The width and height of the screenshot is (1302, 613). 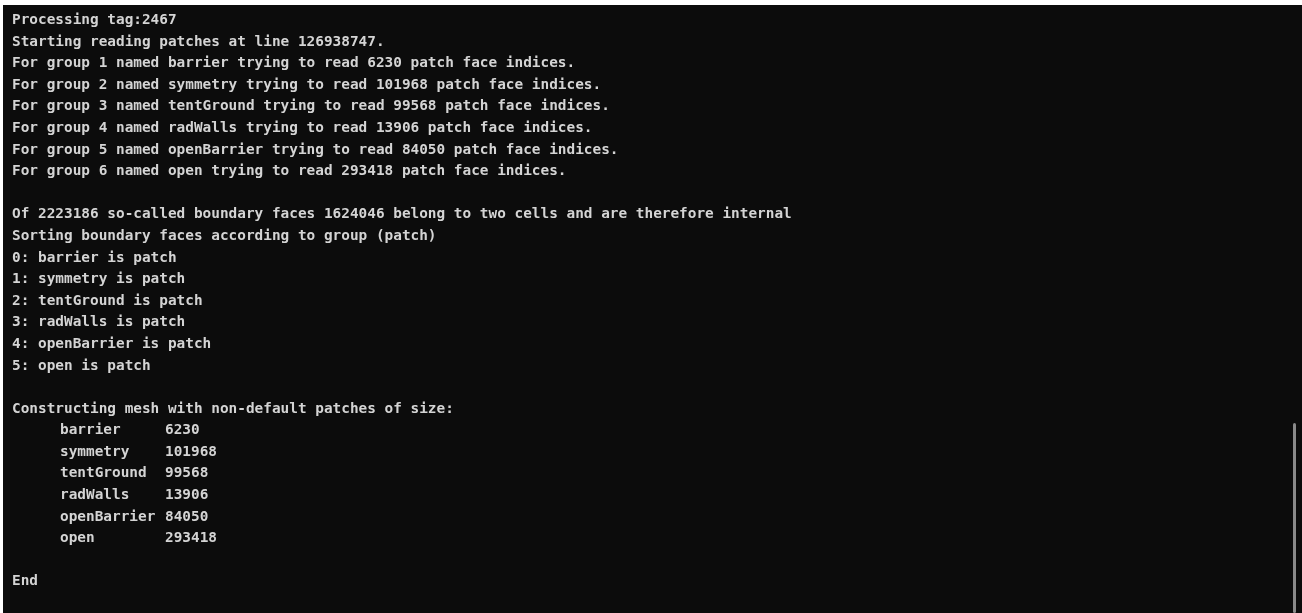 What do you see at coordinates (187, 495) in the screenshot?
I see `patch-size: 13906` at bounding box center [187, 495].